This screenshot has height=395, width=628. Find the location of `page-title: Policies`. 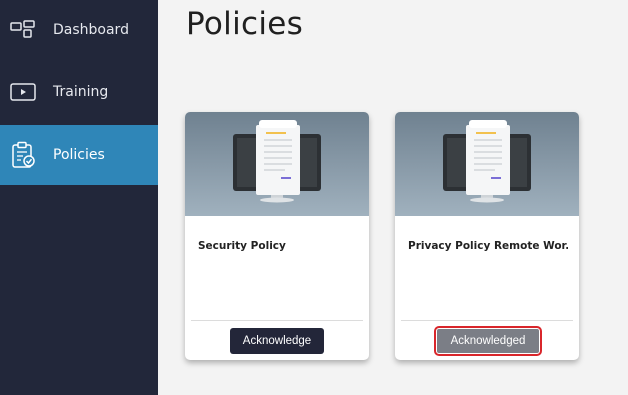

page-title: Policies is located at coordinates (245, 24).